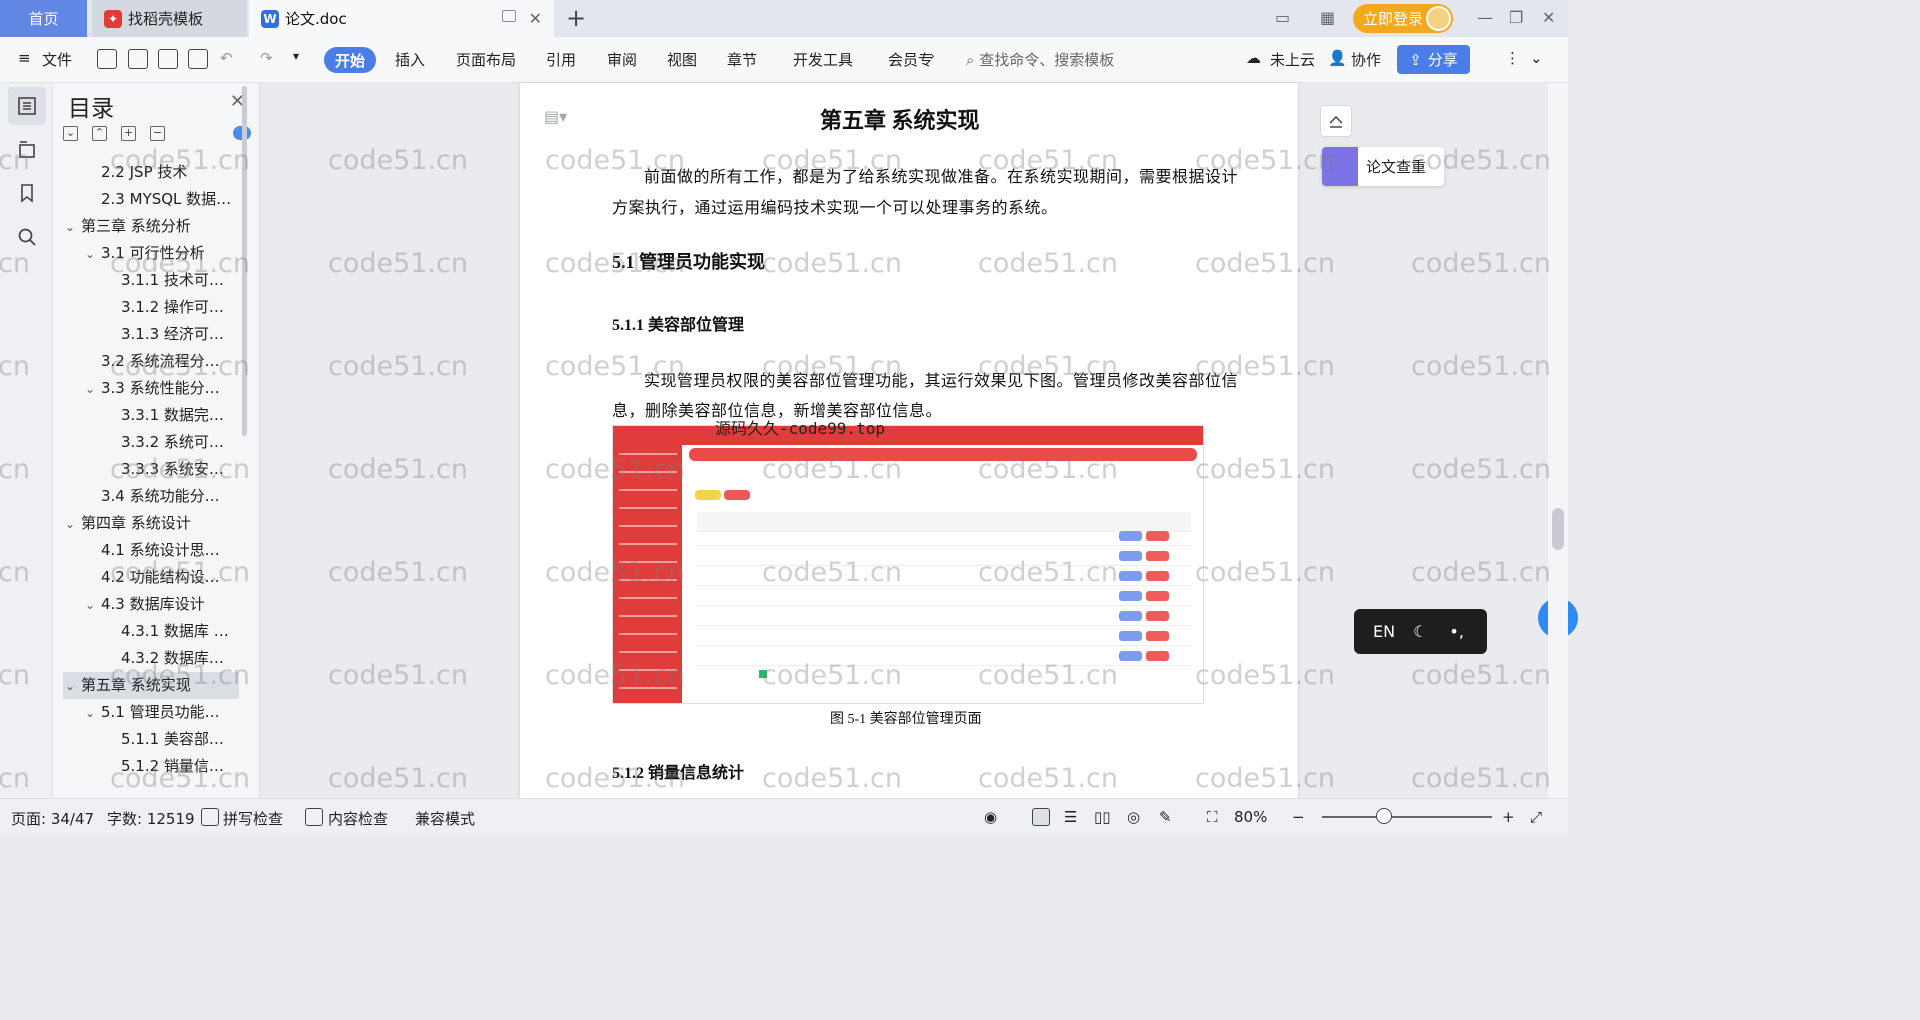 The image size is (1920, 1020). What do you see at coordinates (1407, 817) in the screenshot?
I see `zoom-slider` at bounding box center [1407, 817].